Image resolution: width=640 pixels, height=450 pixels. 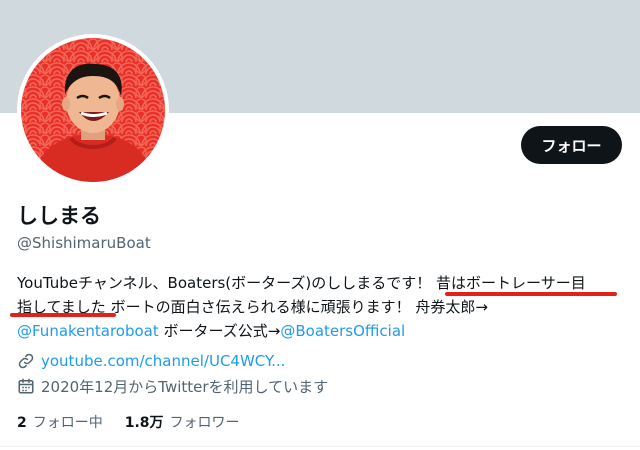 I want to click on bio-text: ボーターズ公式→, so click(x=219, y=331).